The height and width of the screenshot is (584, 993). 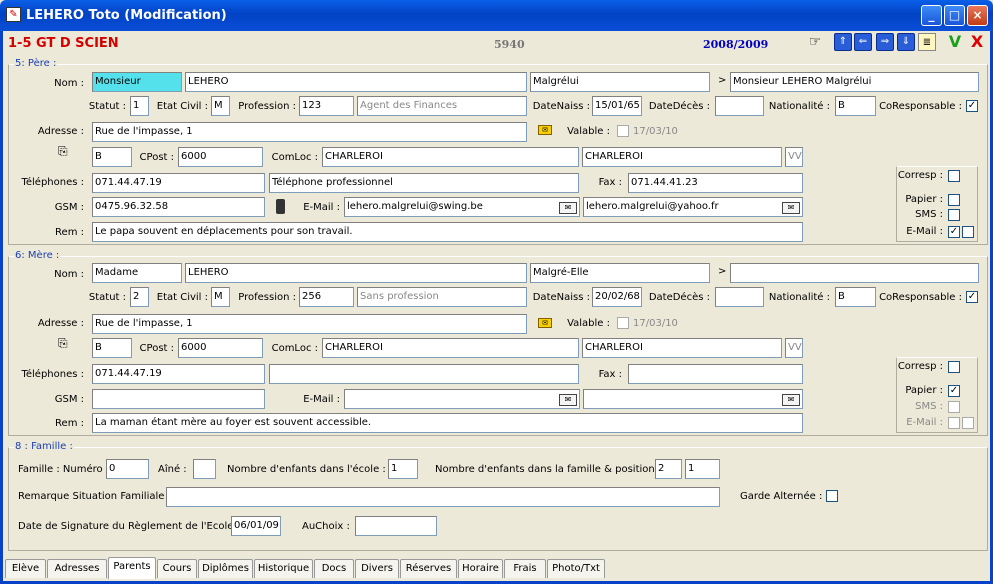 I want to click on father-vv-field: VV, so click(x=794, y=157).